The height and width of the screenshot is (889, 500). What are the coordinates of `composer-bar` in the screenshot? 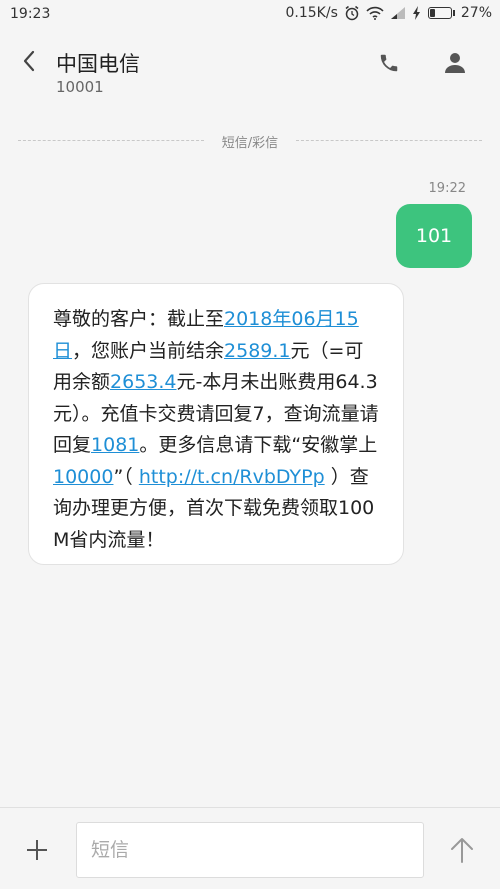 It's located at (250, 848).